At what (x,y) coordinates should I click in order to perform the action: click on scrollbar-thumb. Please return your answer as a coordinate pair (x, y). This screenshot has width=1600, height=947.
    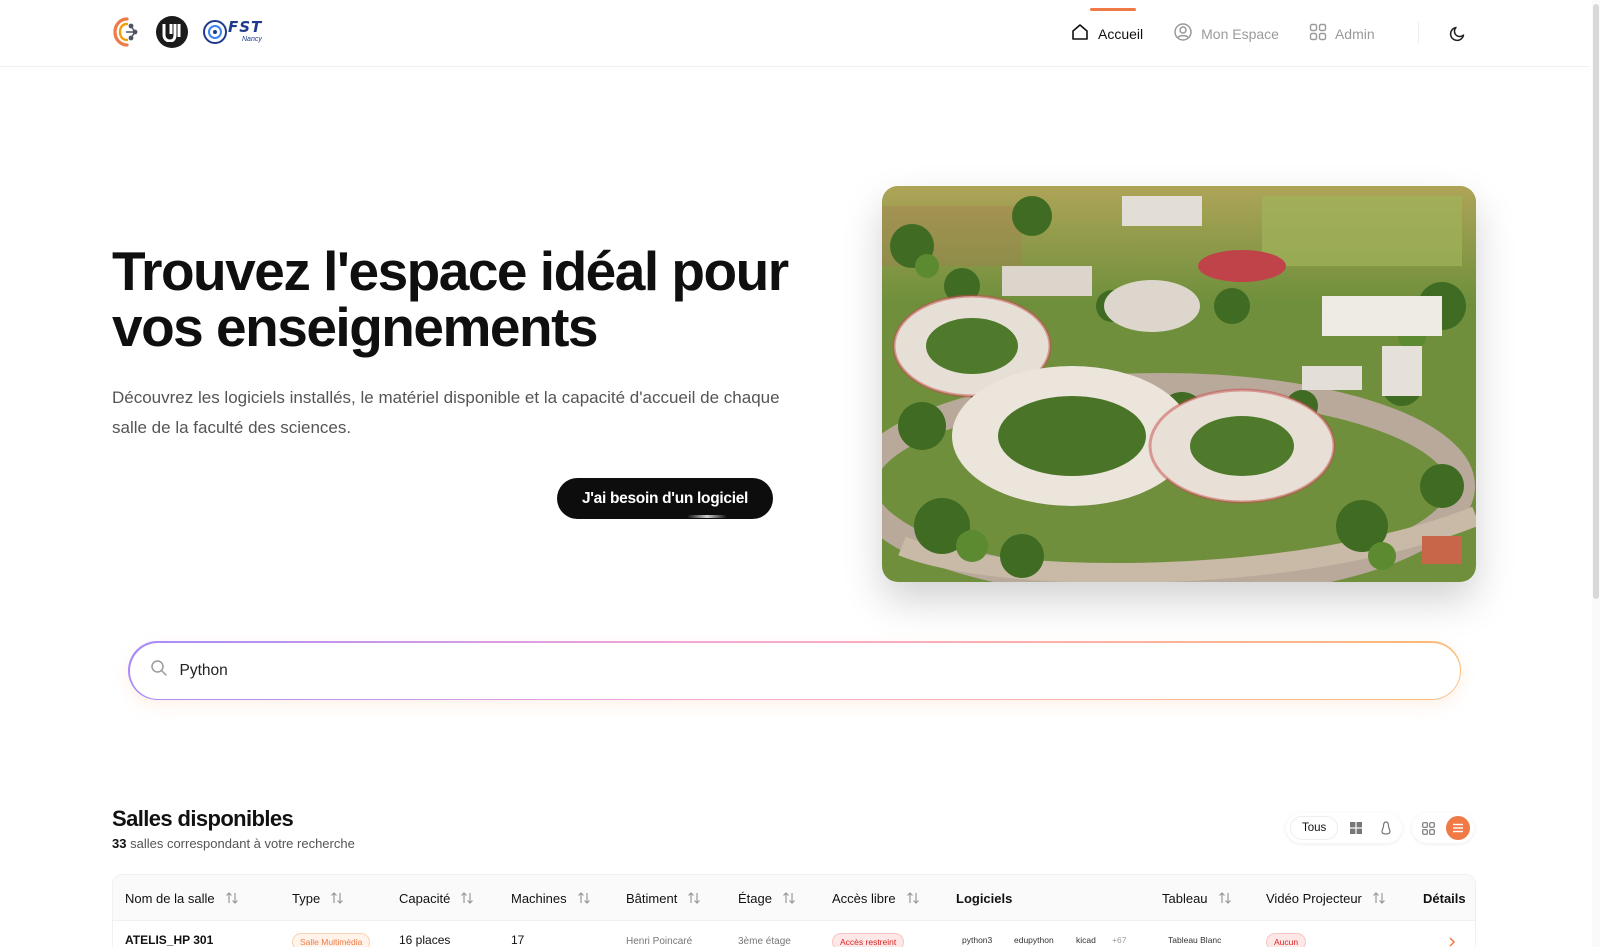
    Looking at the image, I should click on (1596, 301).